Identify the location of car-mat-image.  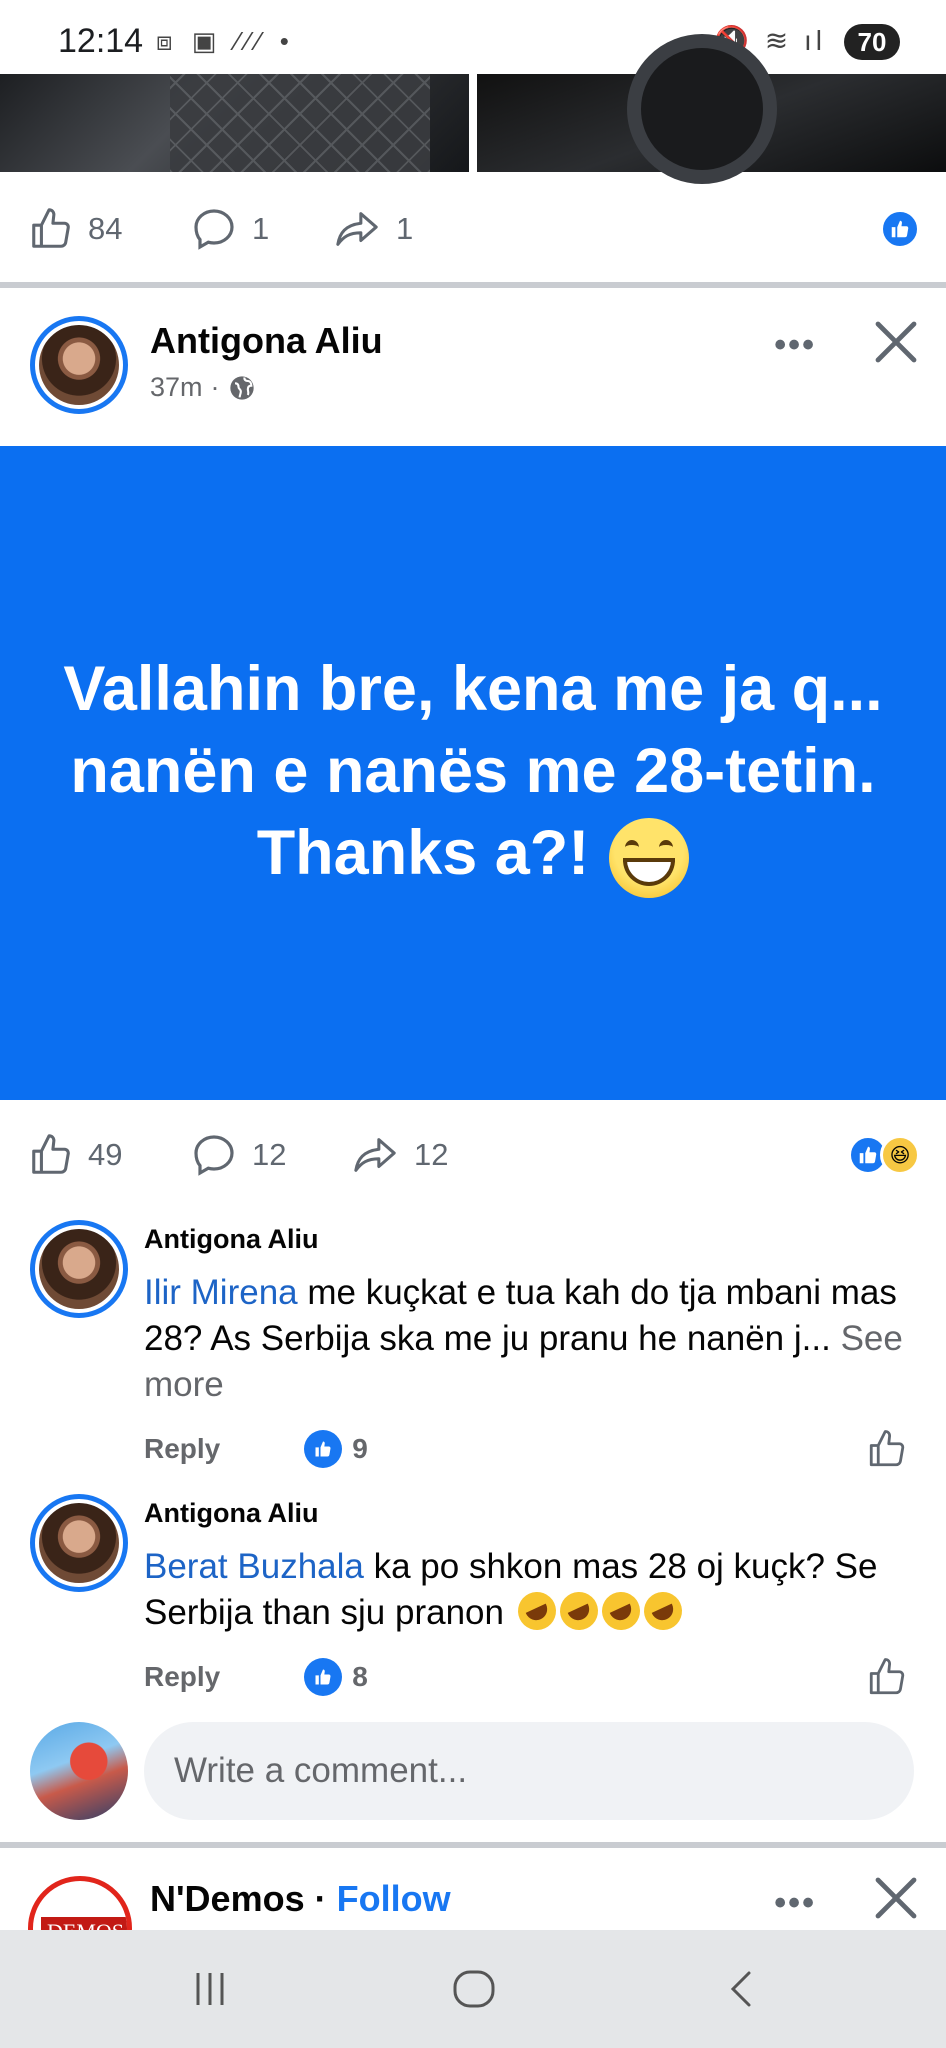
(234, 123).